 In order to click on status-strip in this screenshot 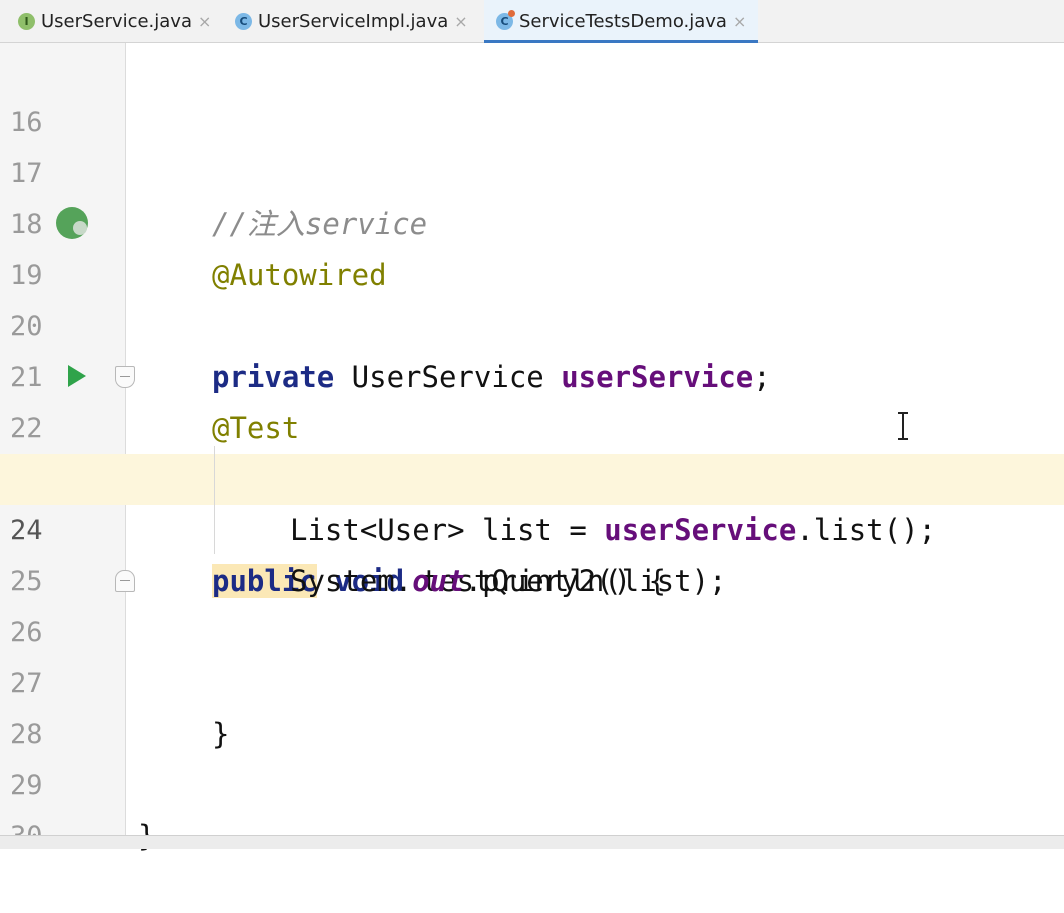, I will do `click(532, 842)`.